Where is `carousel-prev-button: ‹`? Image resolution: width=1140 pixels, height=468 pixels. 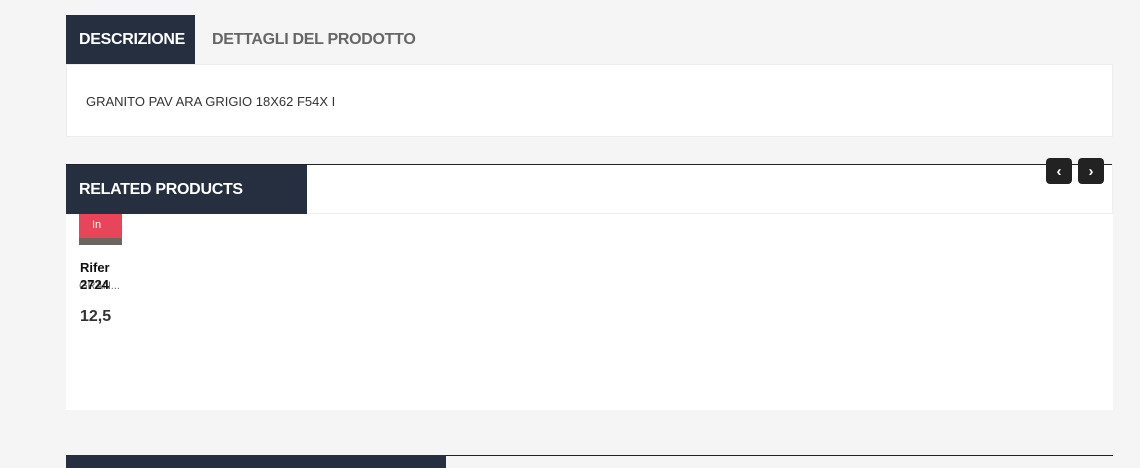 carousel-prev-button: ‹ is located at coordinates (1059, 171).